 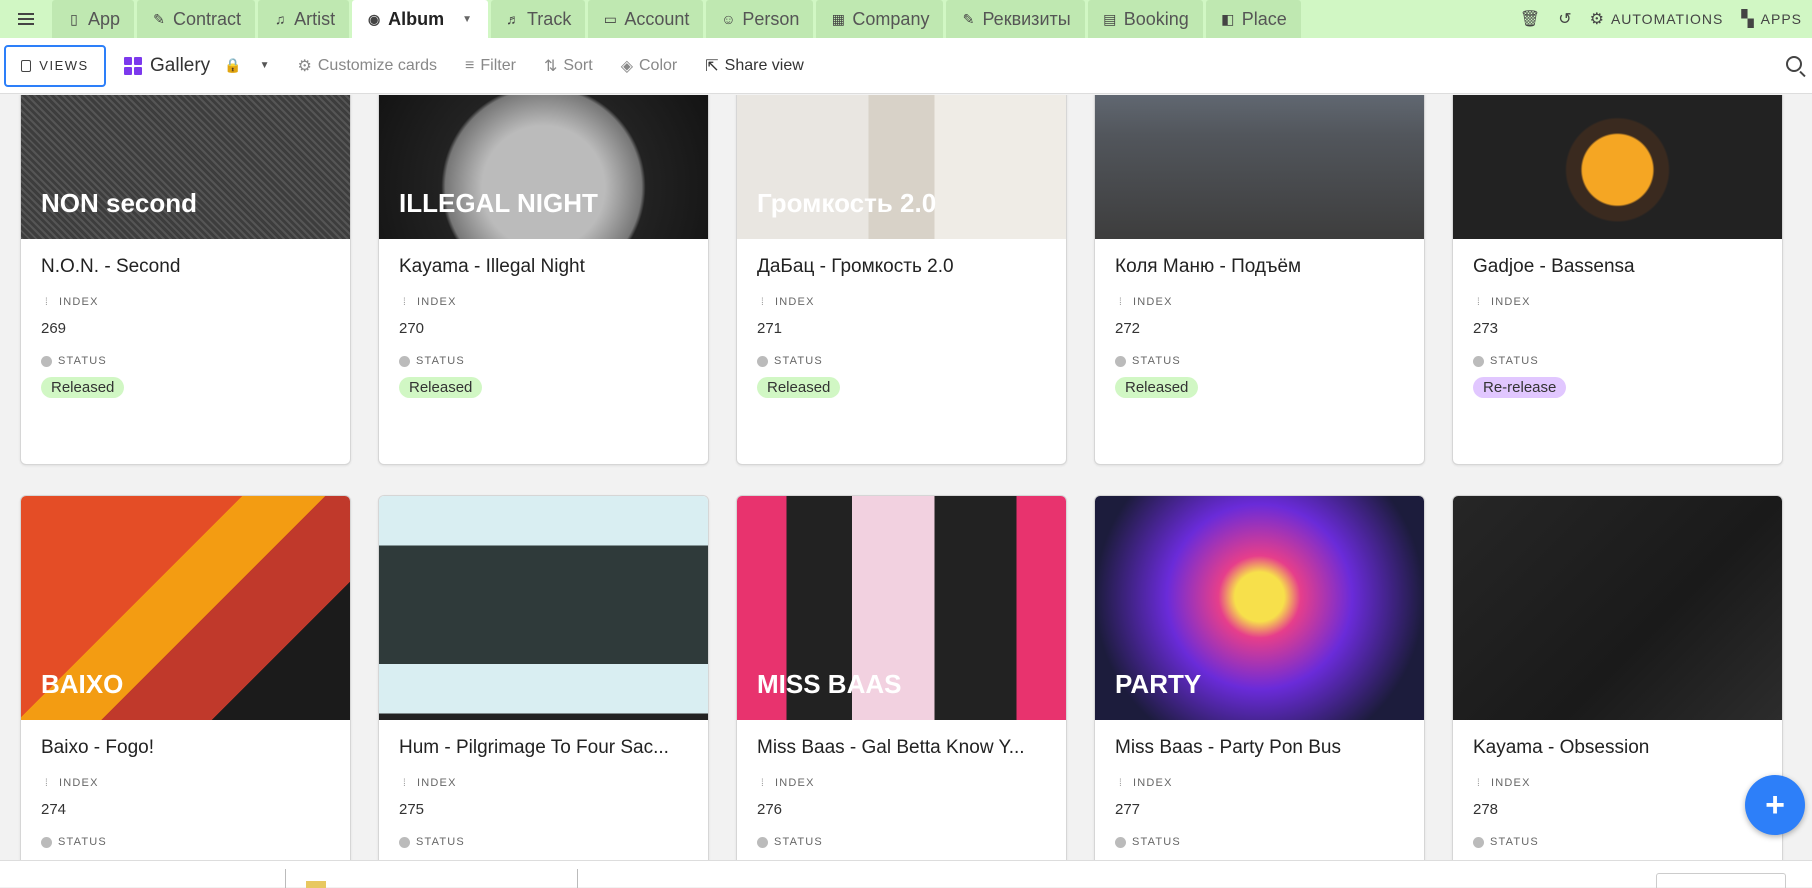 I want to click on tab-account: ▭ Account, so click(x=646, y=19).